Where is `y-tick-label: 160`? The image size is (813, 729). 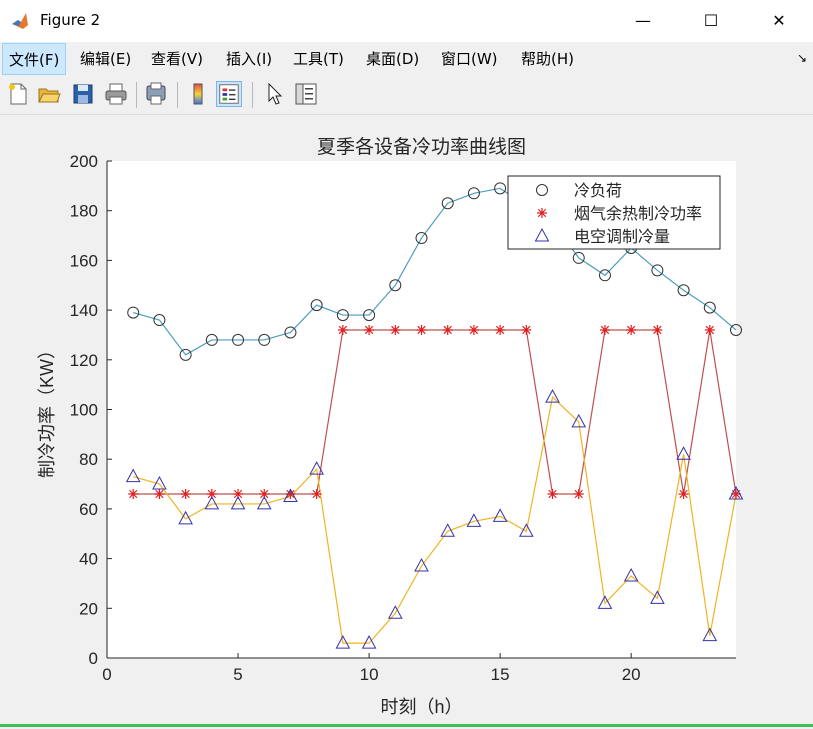
y-tick-label: 160 is located at coordinates (84, 260).